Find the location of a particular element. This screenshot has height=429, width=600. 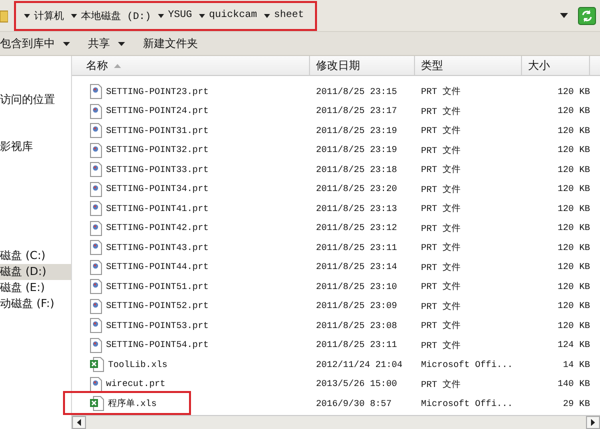

modified-date: 2011/8/25 23:15 is located at coordinates (356, 91).